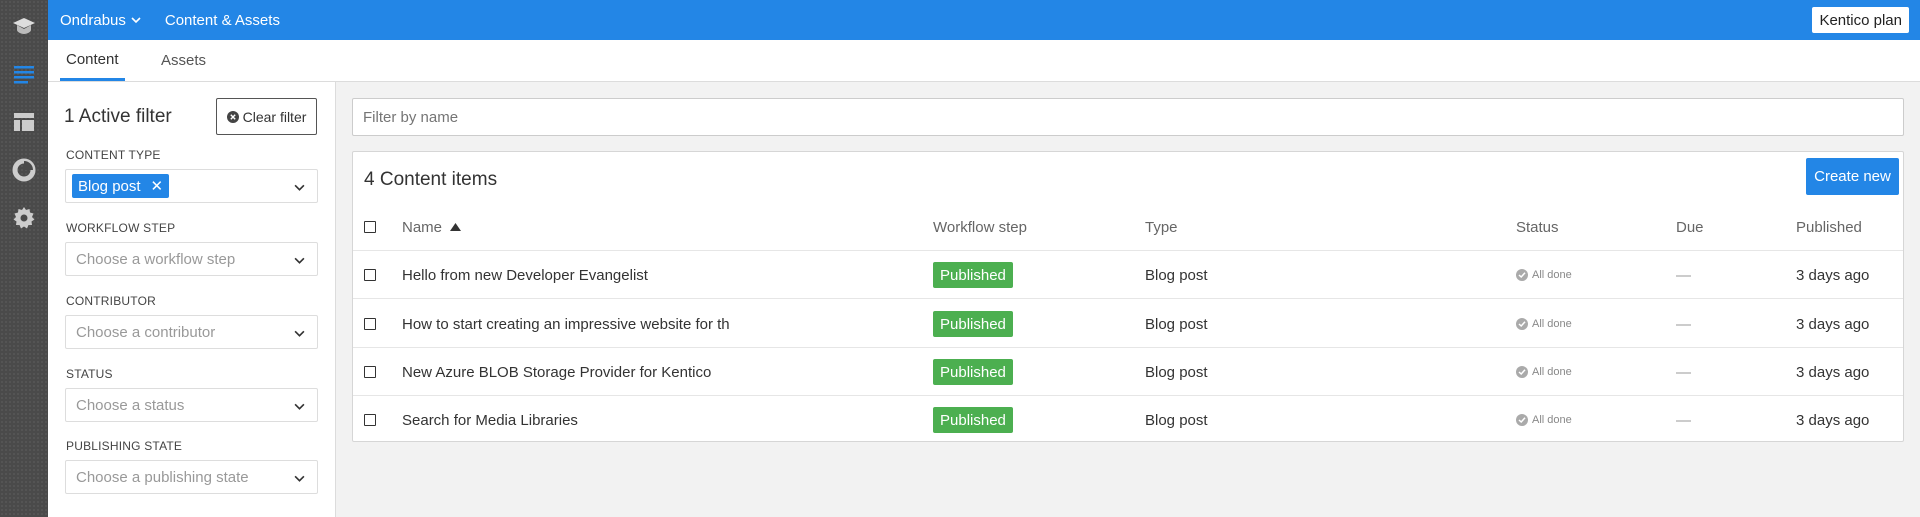  Describe the element at coordinates (370, 227) in the screenshot. I see `select-all-checkbox` at that location.